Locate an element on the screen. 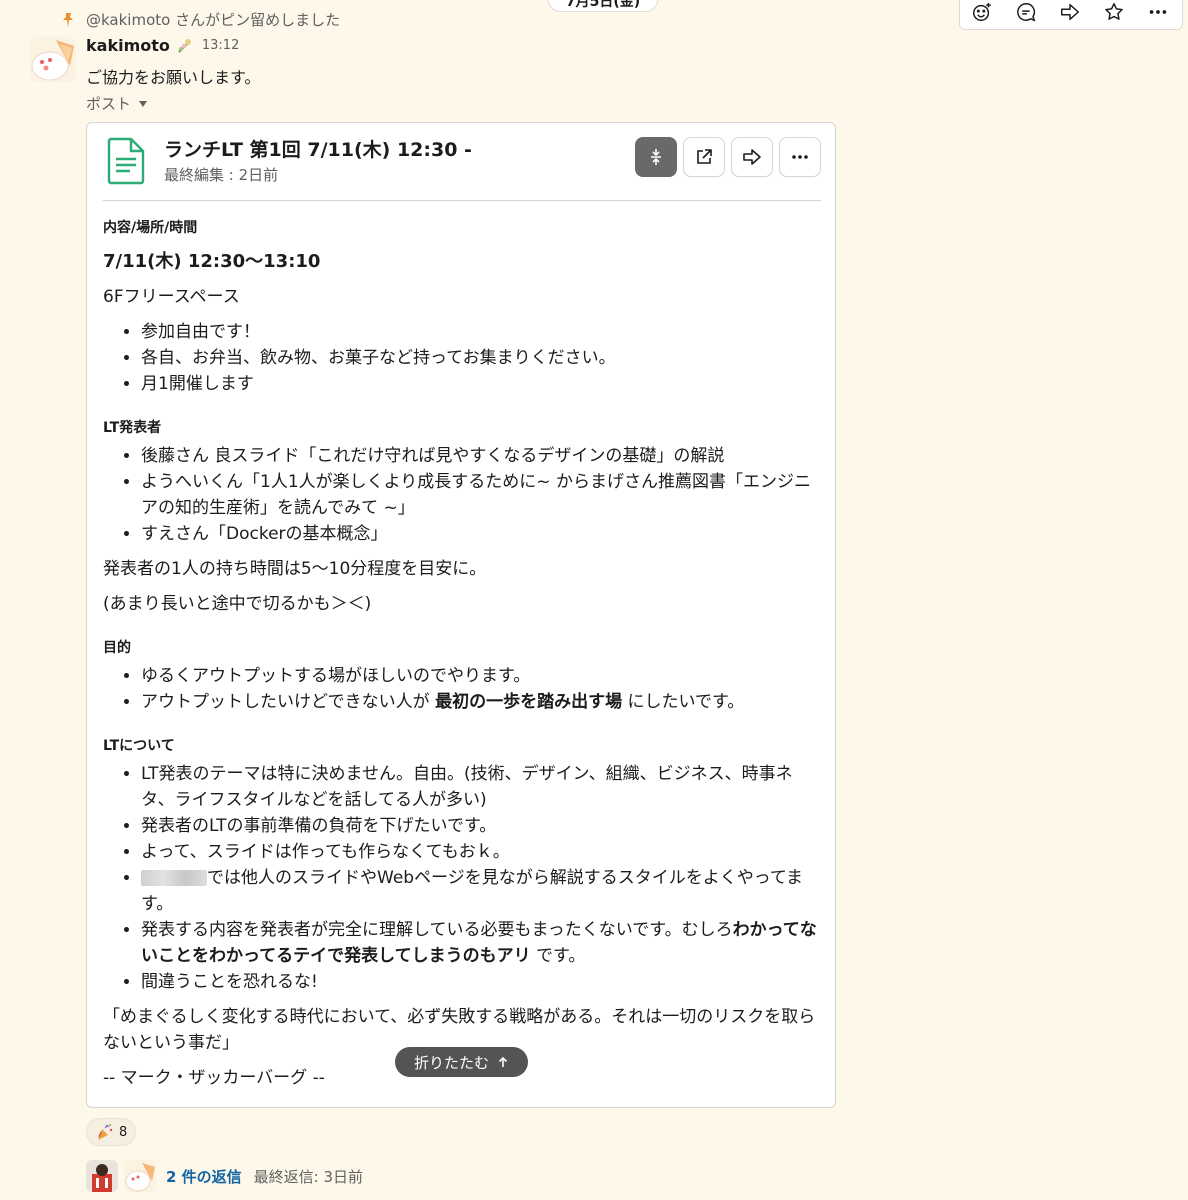 Image resolution: width=1188 pixels, height=1200 pixels. more-icon is located at coordinates (800, 157).